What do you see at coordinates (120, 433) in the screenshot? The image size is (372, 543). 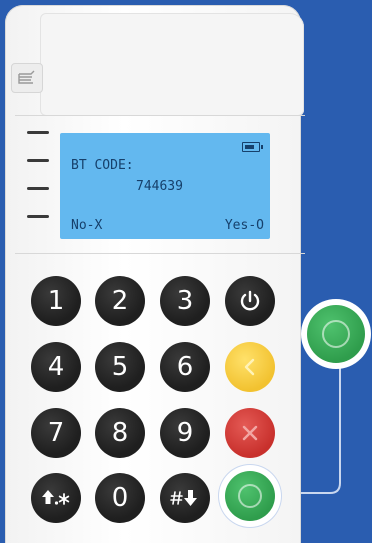 I see `key-8: 8` at bounding box center [120, 433].